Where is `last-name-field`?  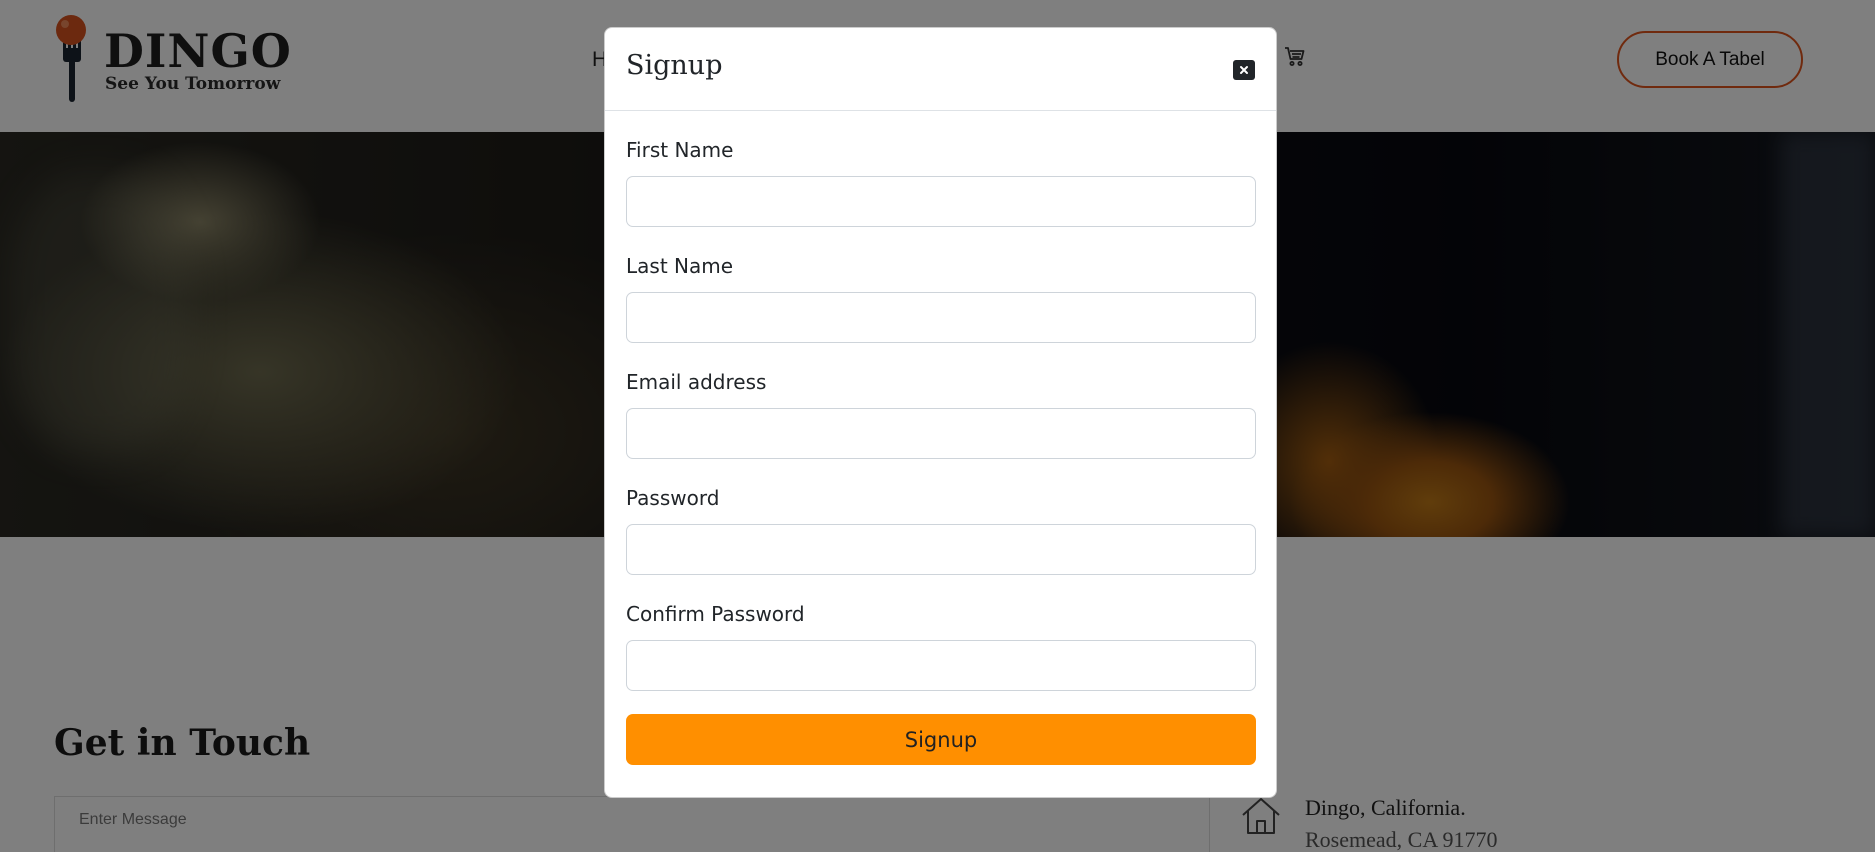 last-name-field is located at coordinates (941, 317).